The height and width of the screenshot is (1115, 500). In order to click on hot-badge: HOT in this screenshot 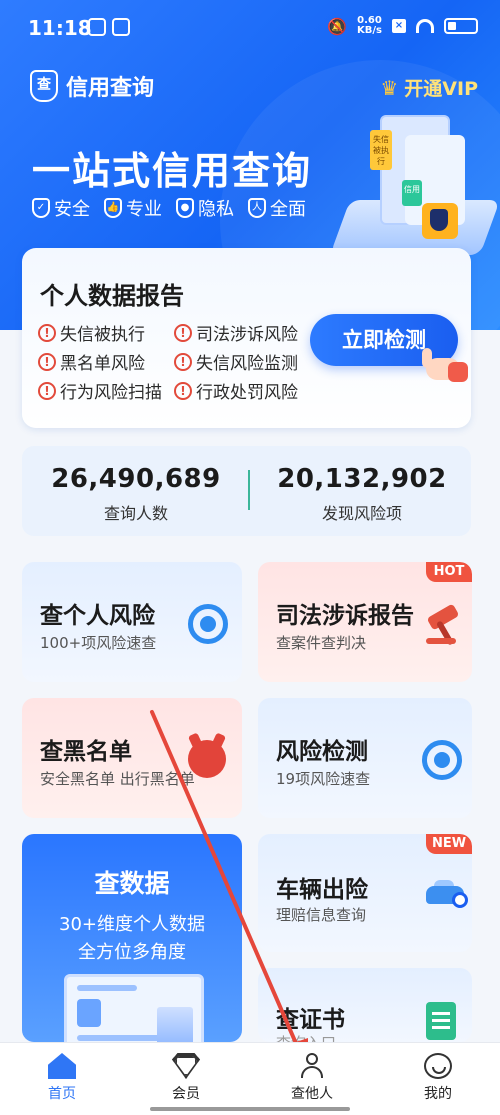, I will do `click(449, 572)`.